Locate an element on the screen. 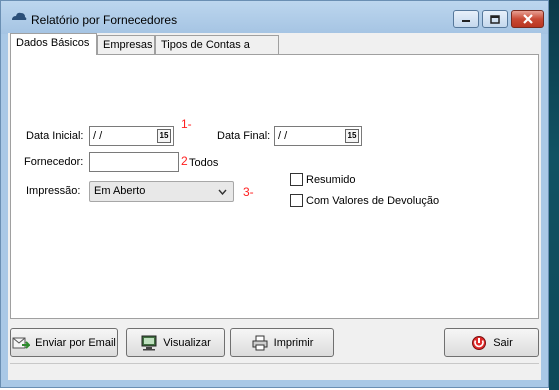 The height and width of the screenshot is (390, 559). title-bar: Relatório por Fornecedores is located at coordinates (274, 17).